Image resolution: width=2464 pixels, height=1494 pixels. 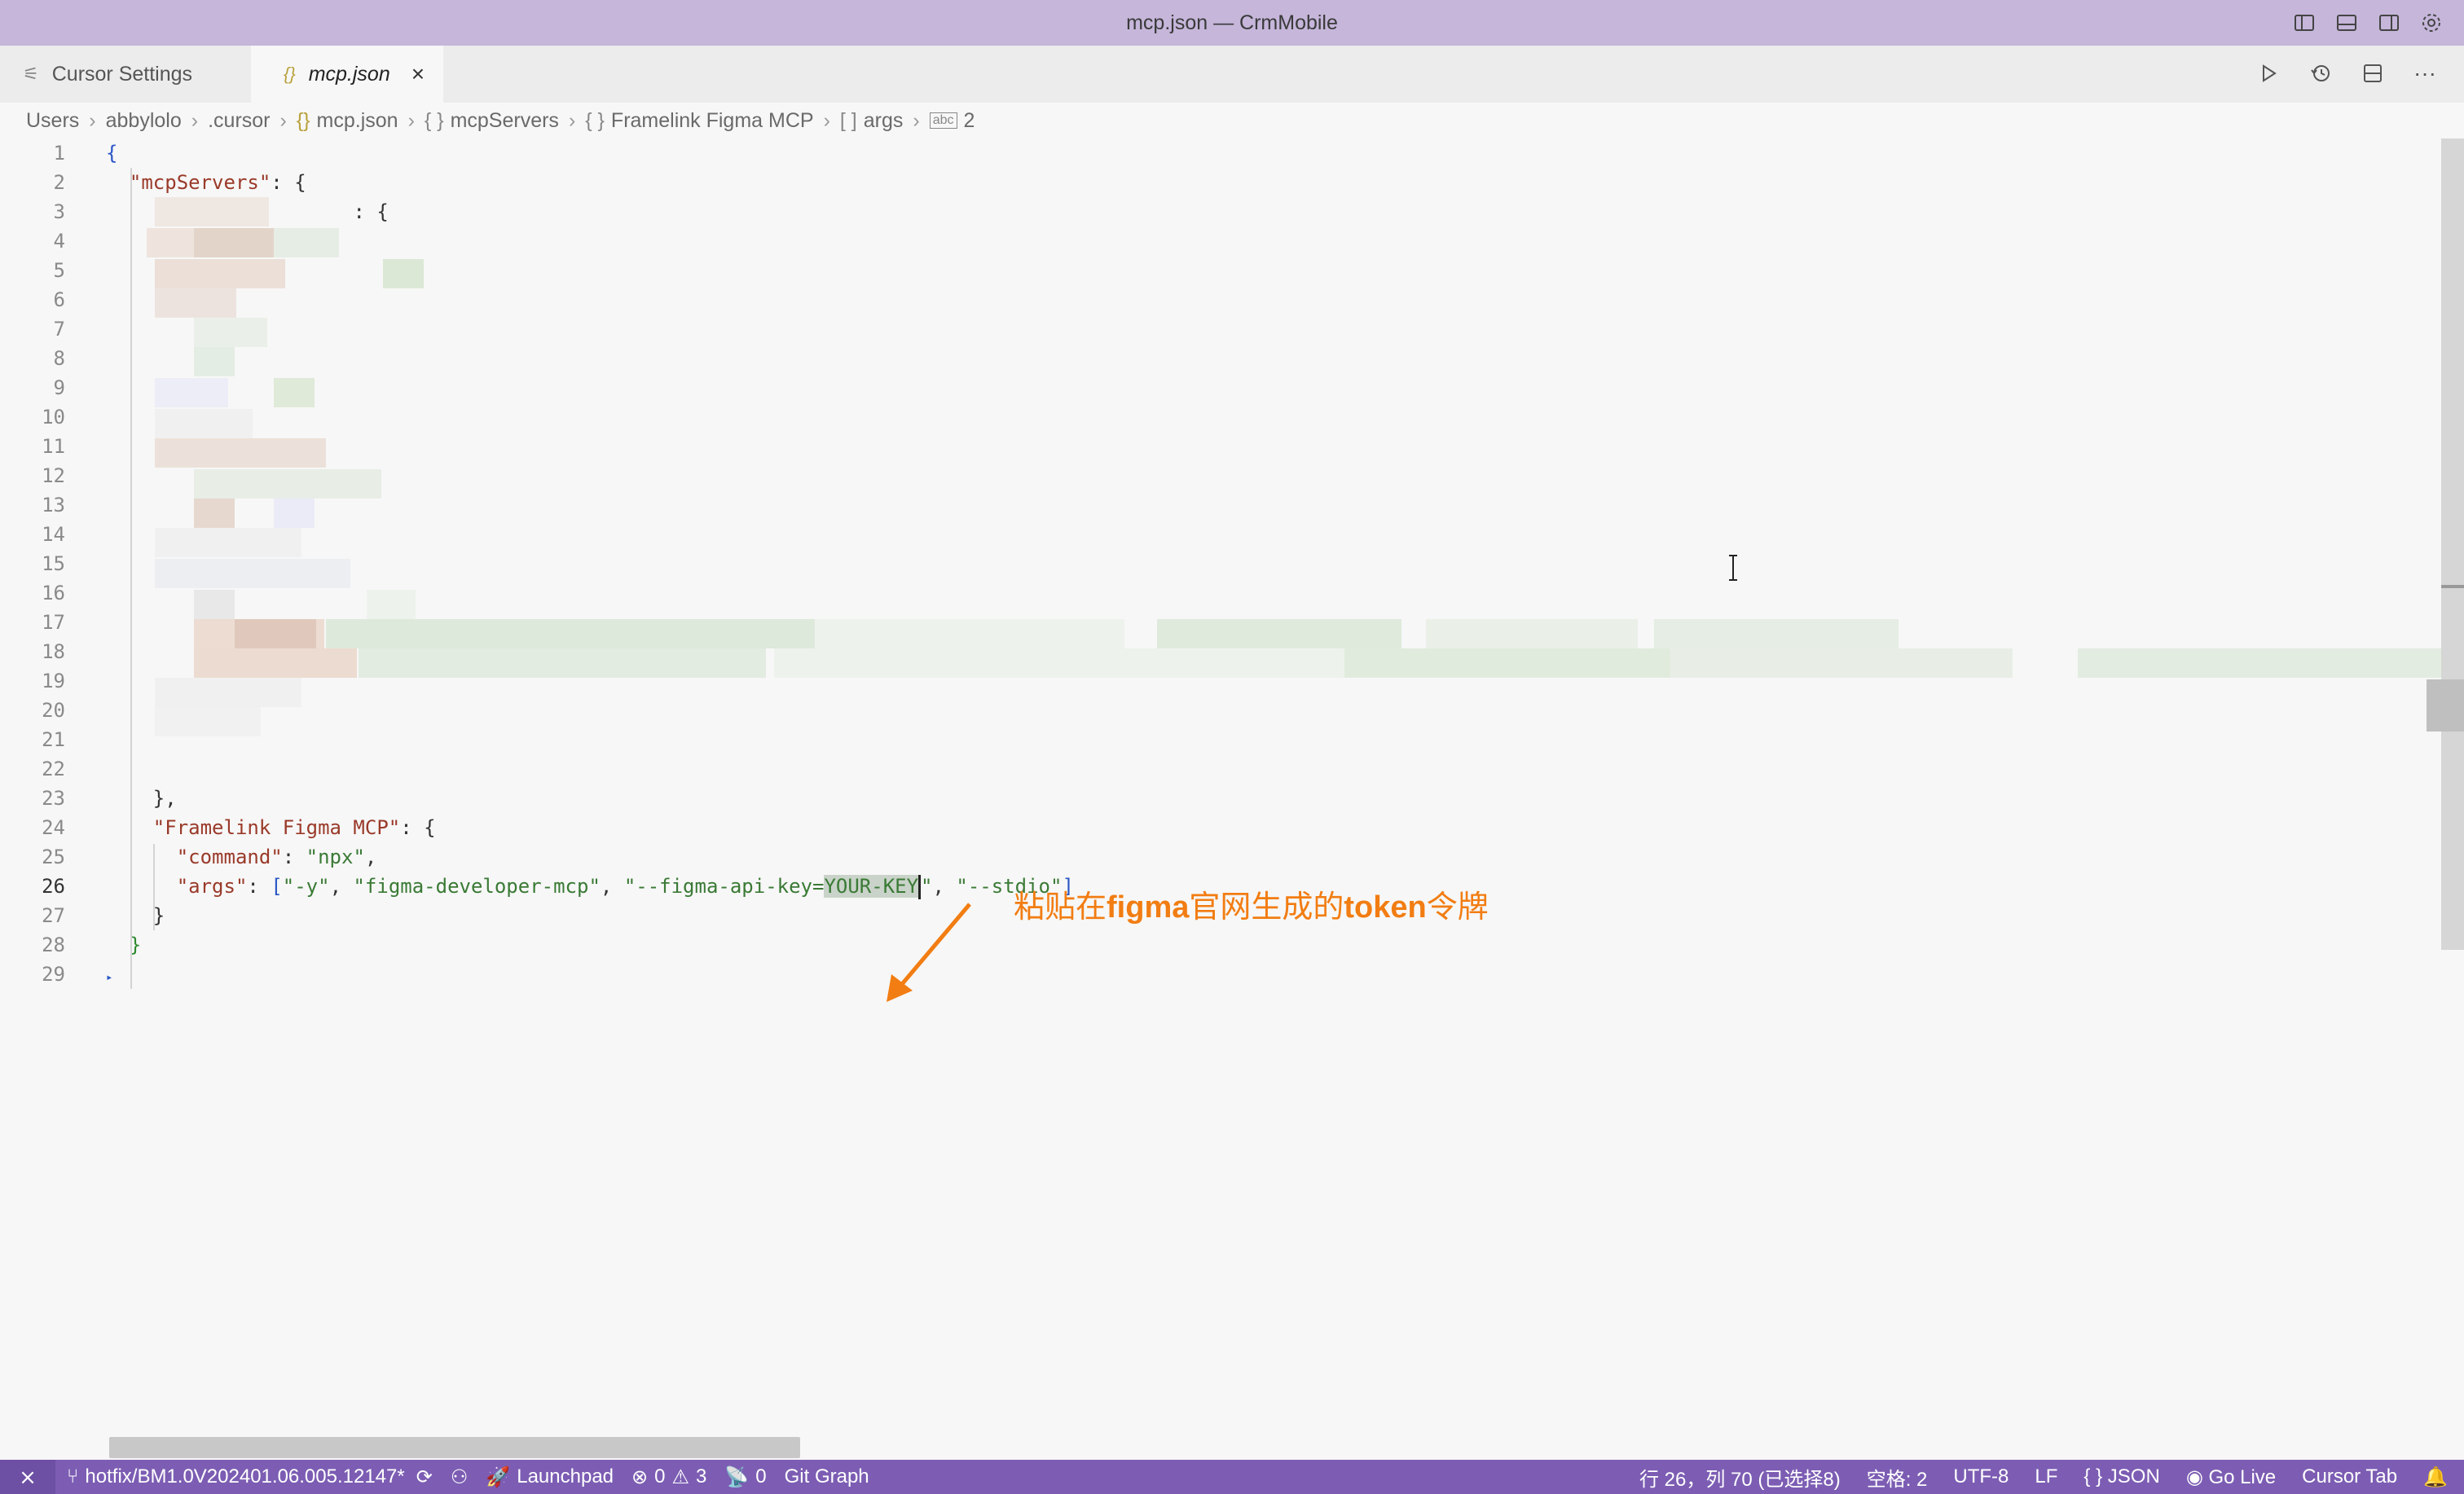 I want to click on code-line: ▸, so click(x=109, y=977).